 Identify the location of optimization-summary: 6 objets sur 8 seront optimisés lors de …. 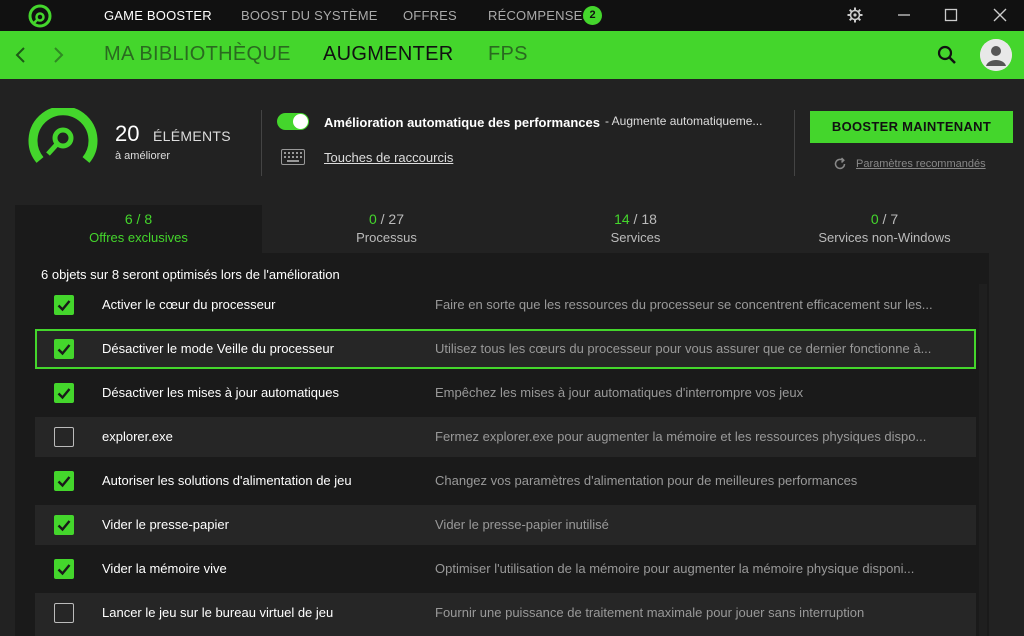
(190, 274).